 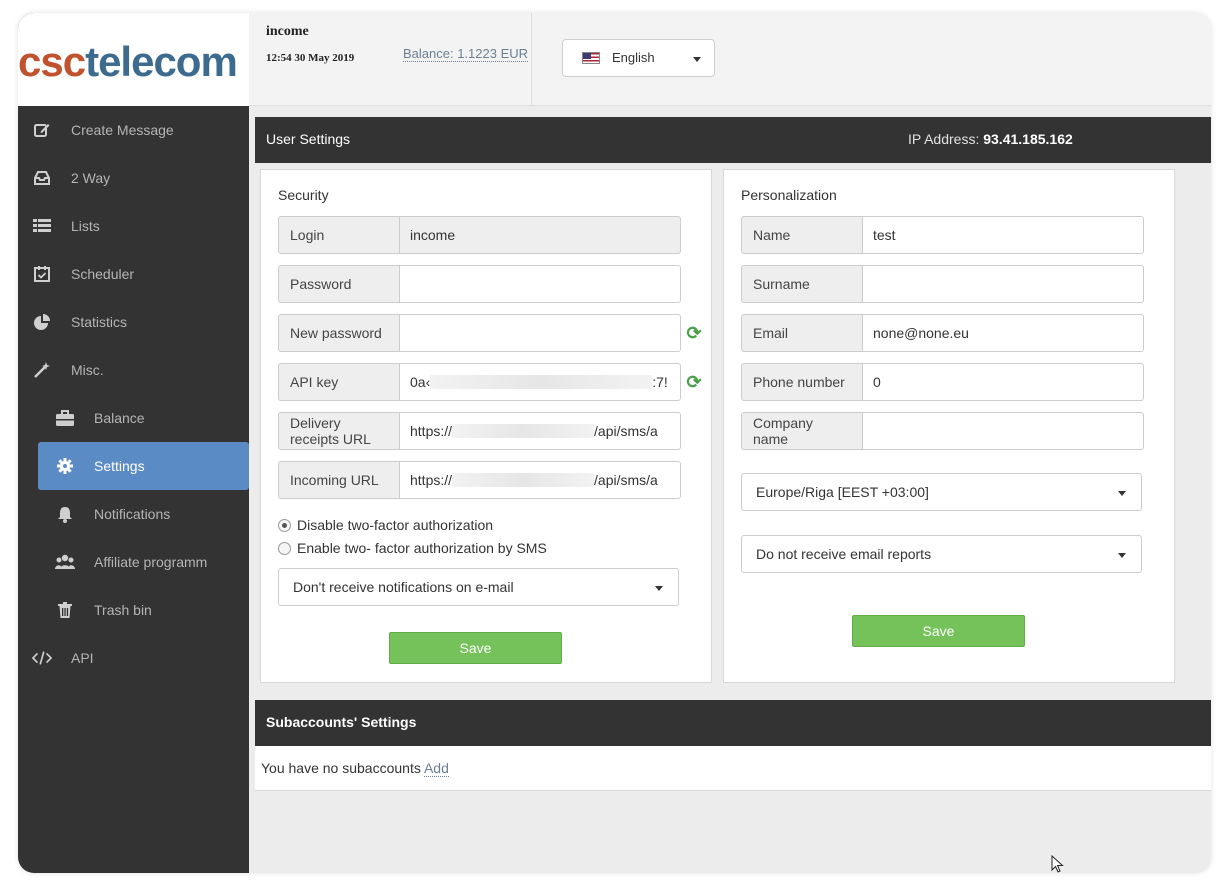 What do you see at coordinates (1003, 431) in the screenshot?
I see `company-field` at bounding box center [1003, 431].